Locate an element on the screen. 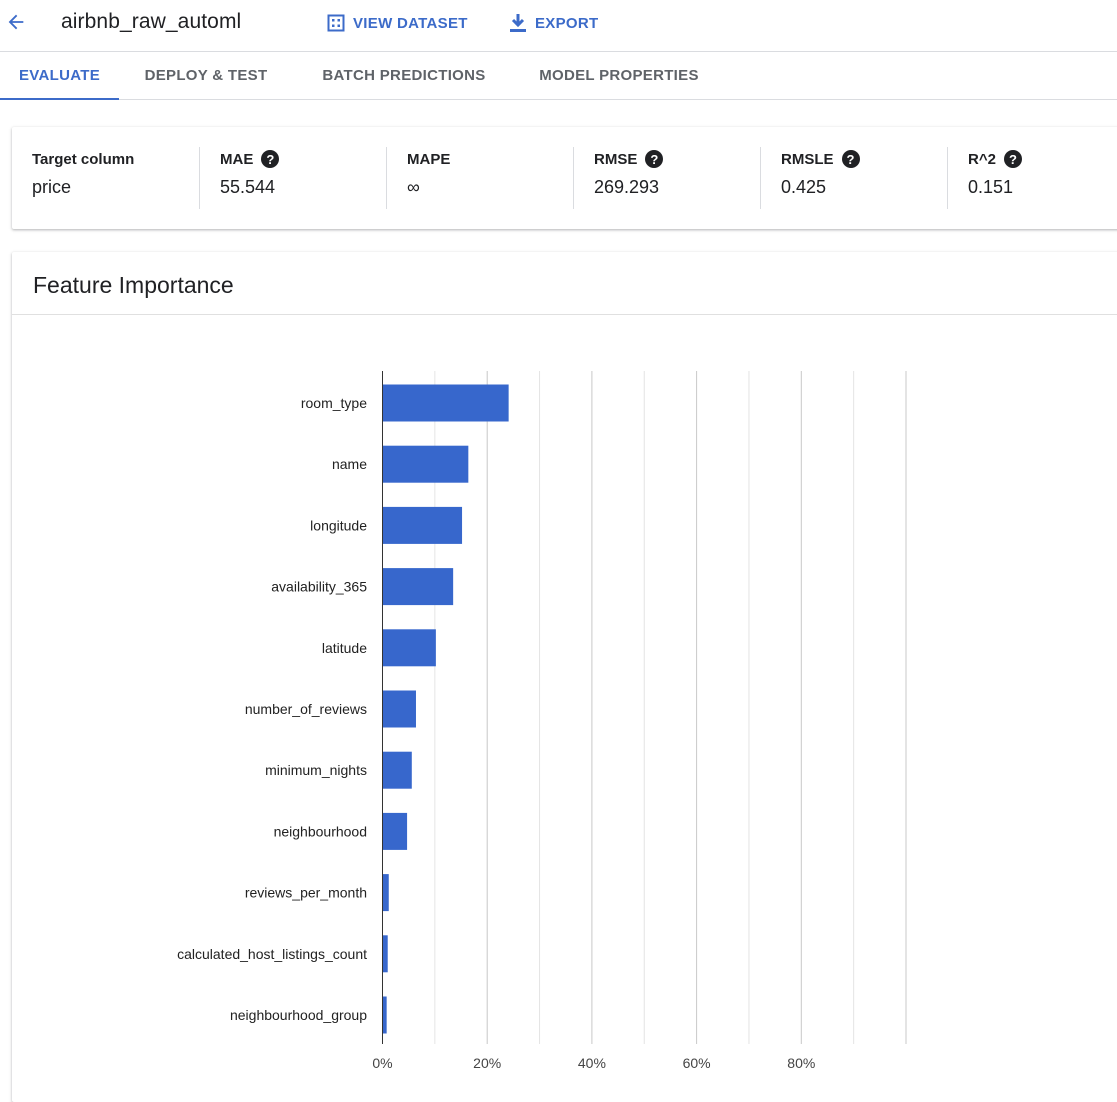 The image size is (1117, 1102). category-label: name is located at coordinates (349, 464).